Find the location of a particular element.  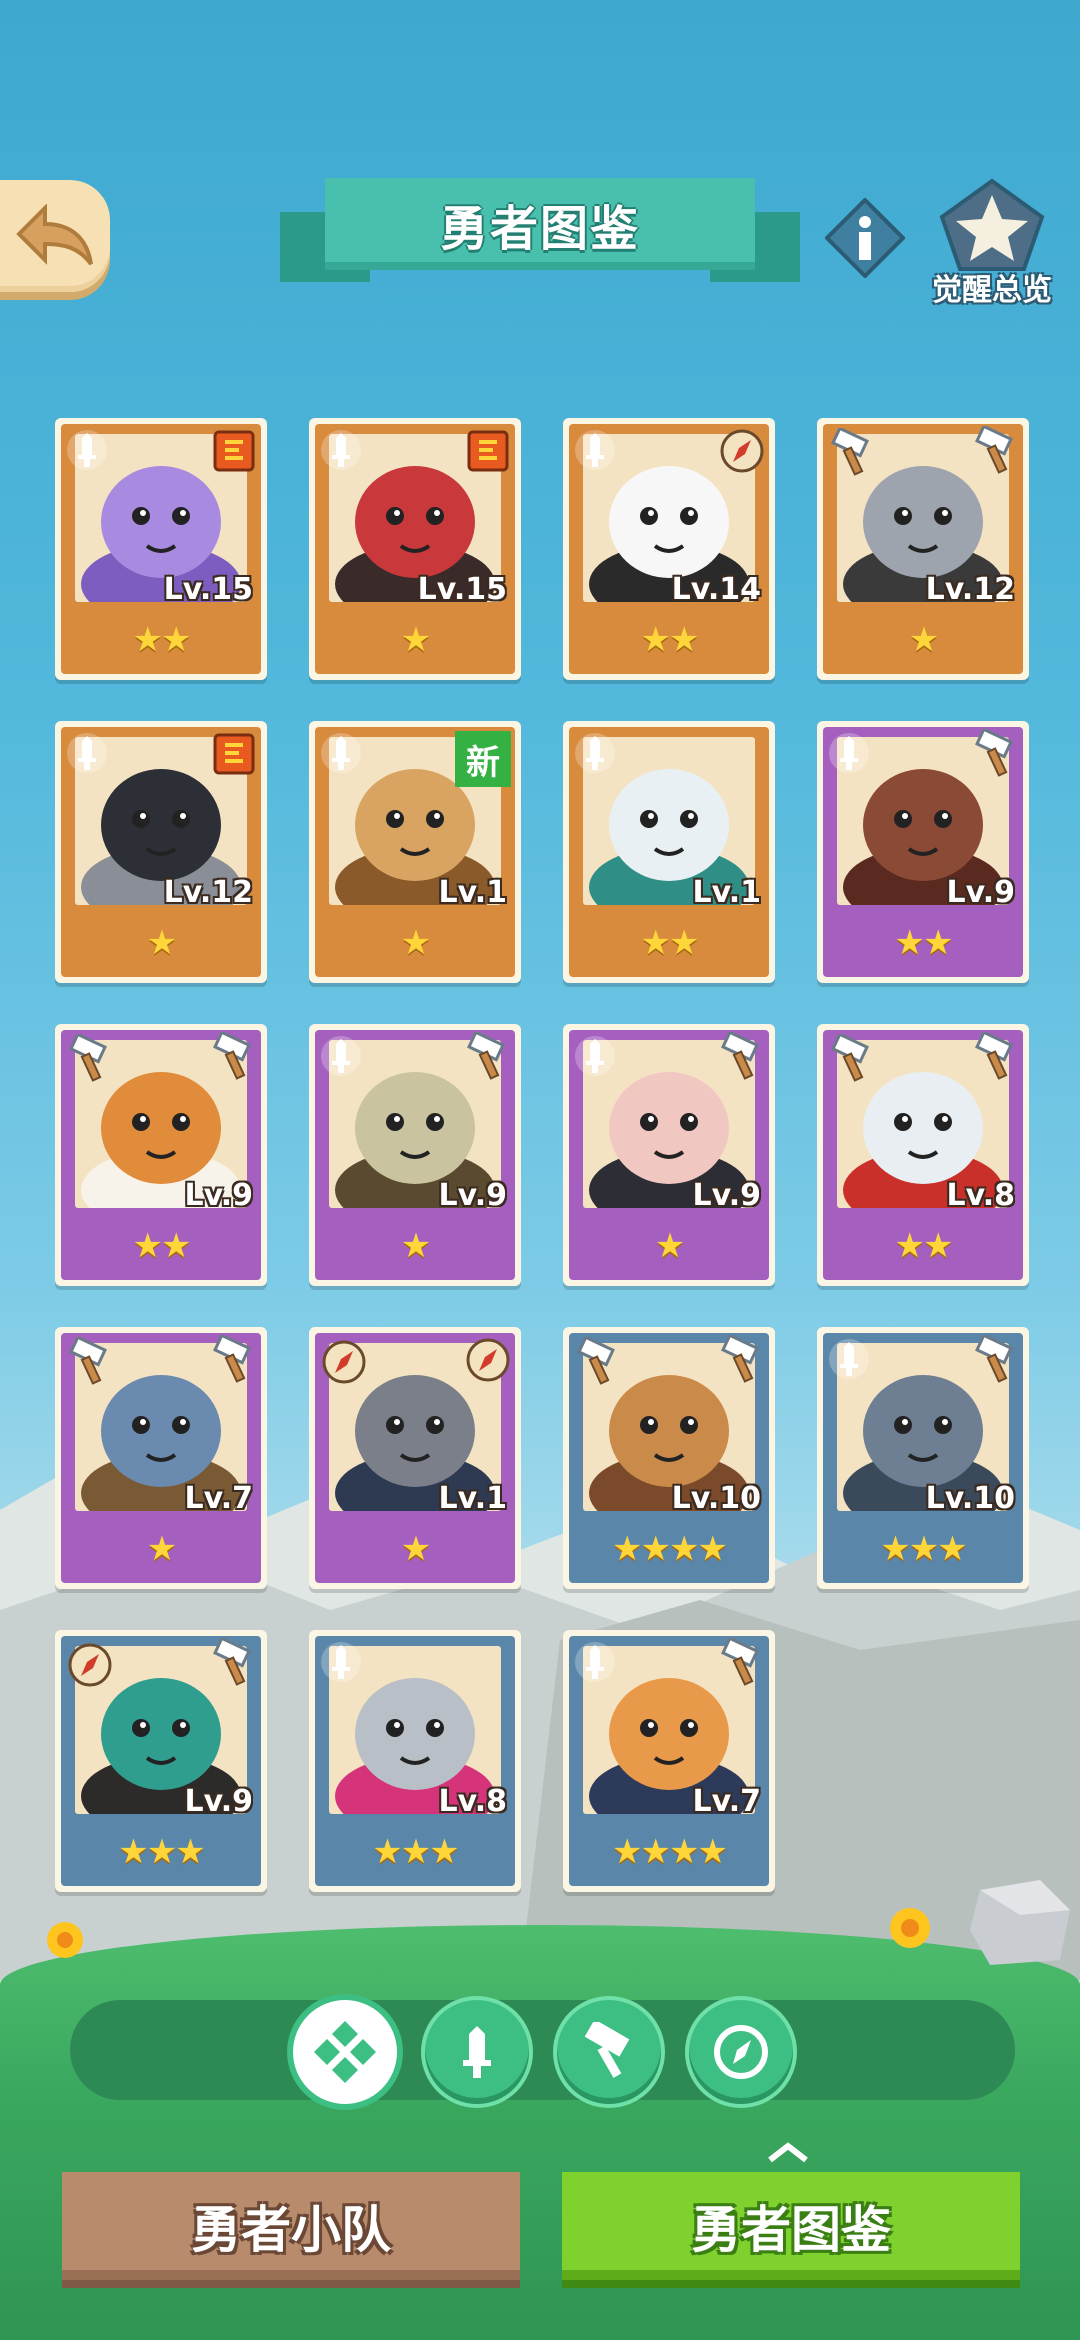

hero-level: Lv.7 is located at coordinates (219, 1498).